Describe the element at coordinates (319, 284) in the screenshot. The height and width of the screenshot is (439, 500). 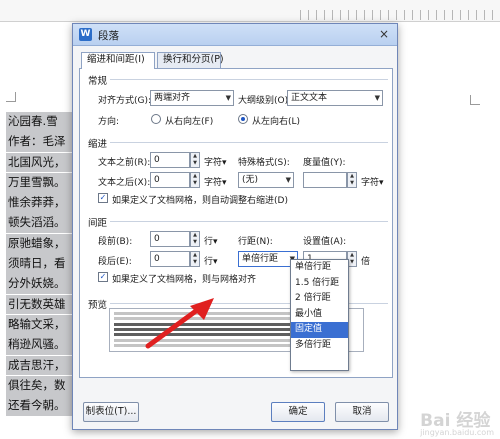
I see `line-spacing-option: 1.5 倍行距` at that location.